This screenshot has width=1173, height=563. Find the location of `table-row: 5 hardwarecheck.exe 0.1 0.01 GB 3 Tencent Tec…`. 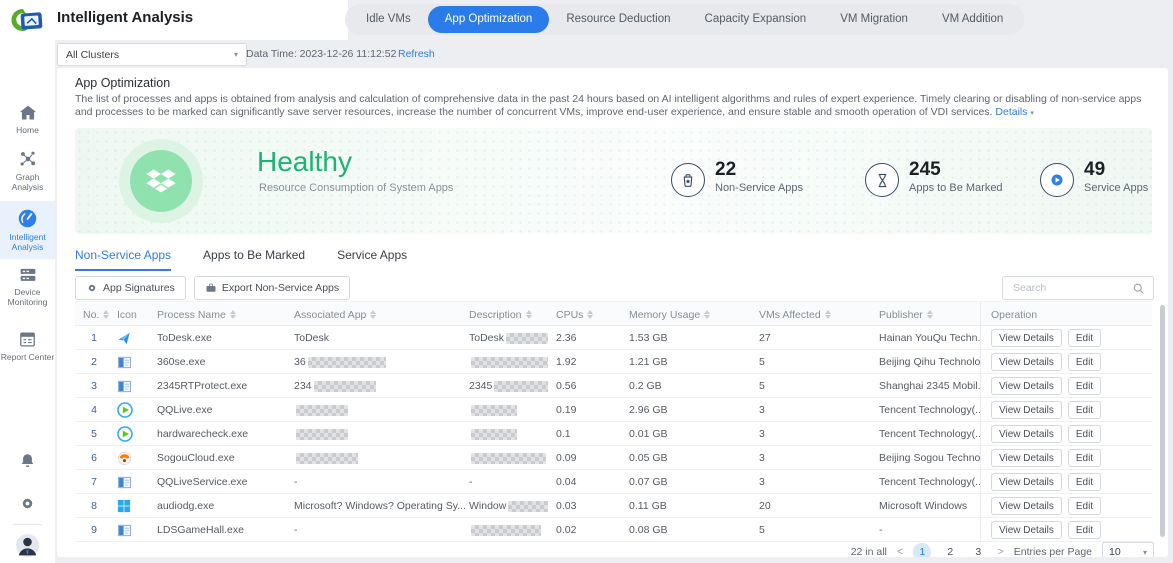

table-row: 5 hardwarecheck.exe 0.1 0.01 GB 3 Tencent Tec… is located at coordinates (613, 434).